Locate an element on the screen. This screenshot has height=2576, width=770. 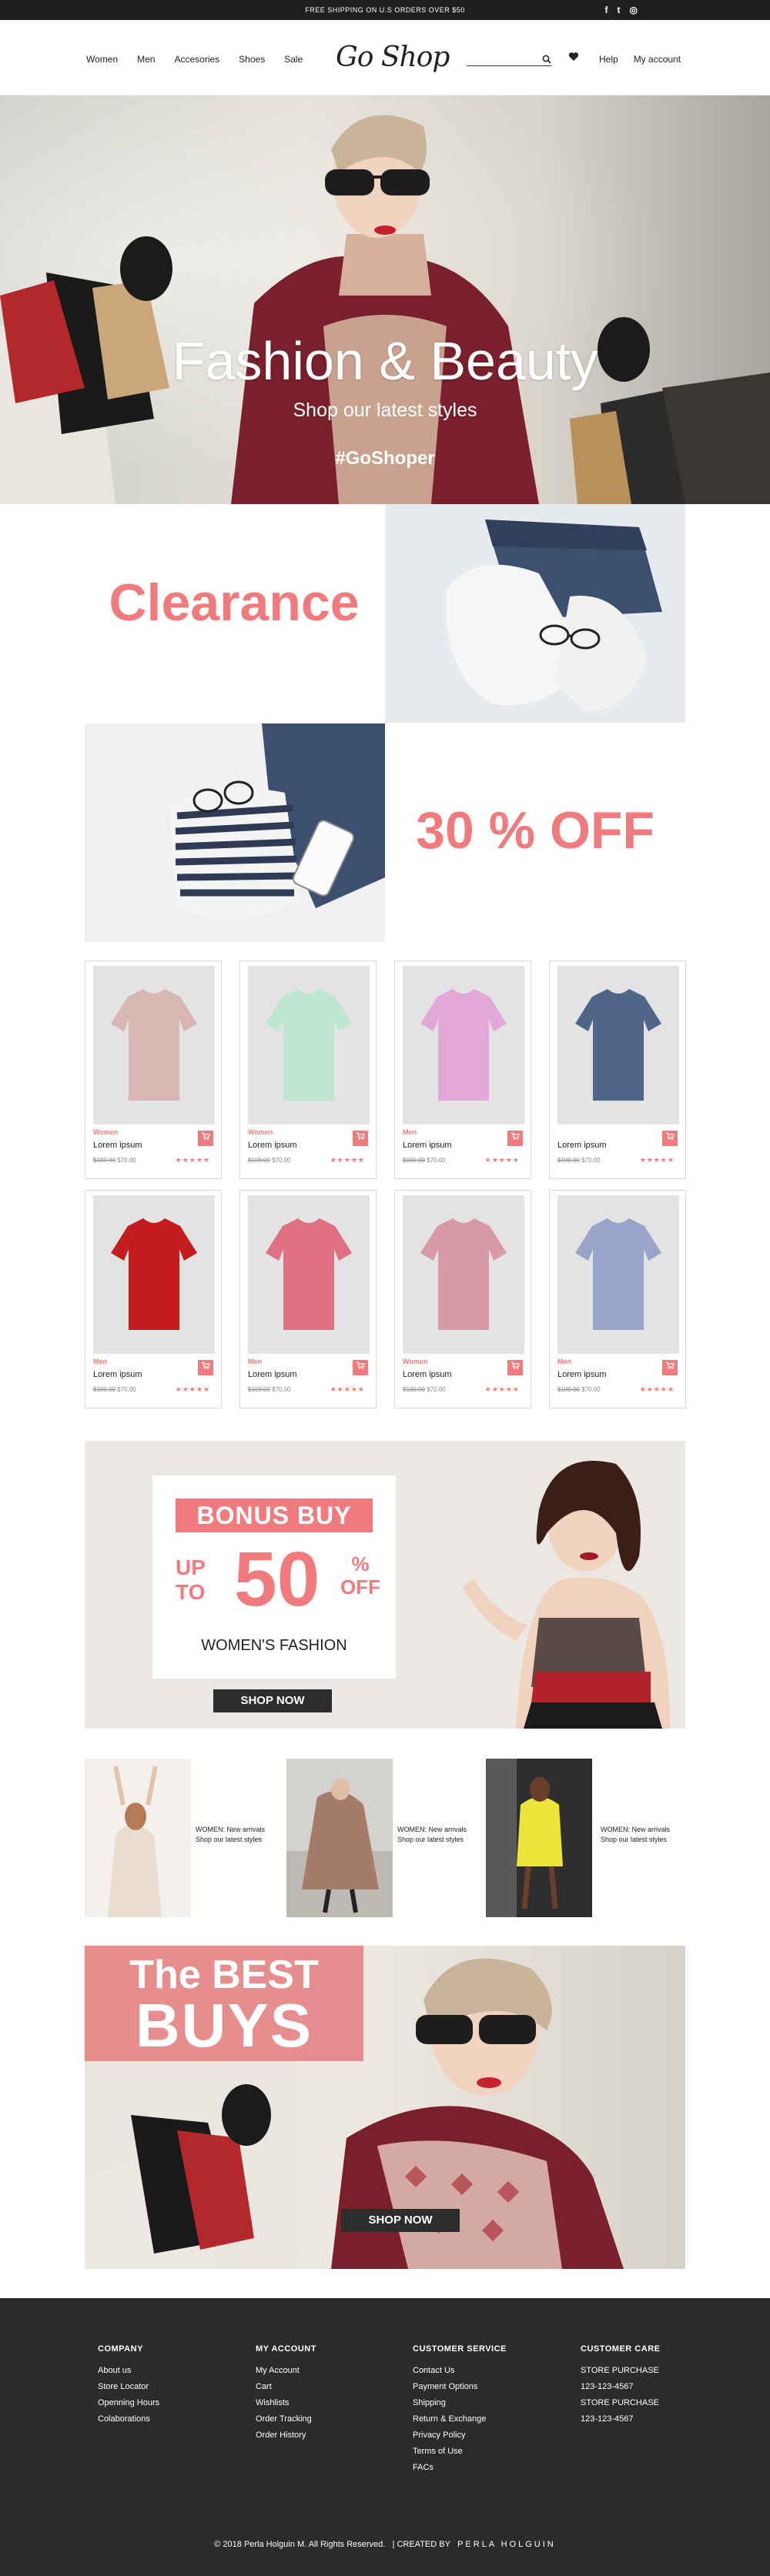
discount-image is located at coordinates (235, 832).